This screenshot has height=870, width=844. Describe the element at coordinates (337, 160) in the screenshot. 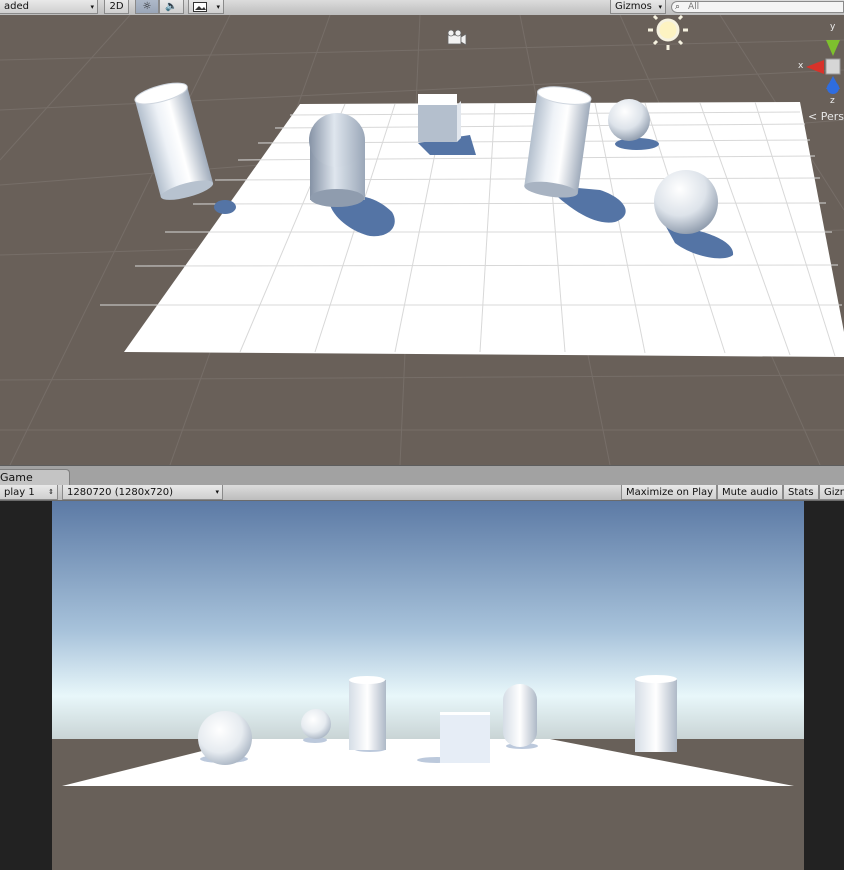

I see `capsule` at that location.